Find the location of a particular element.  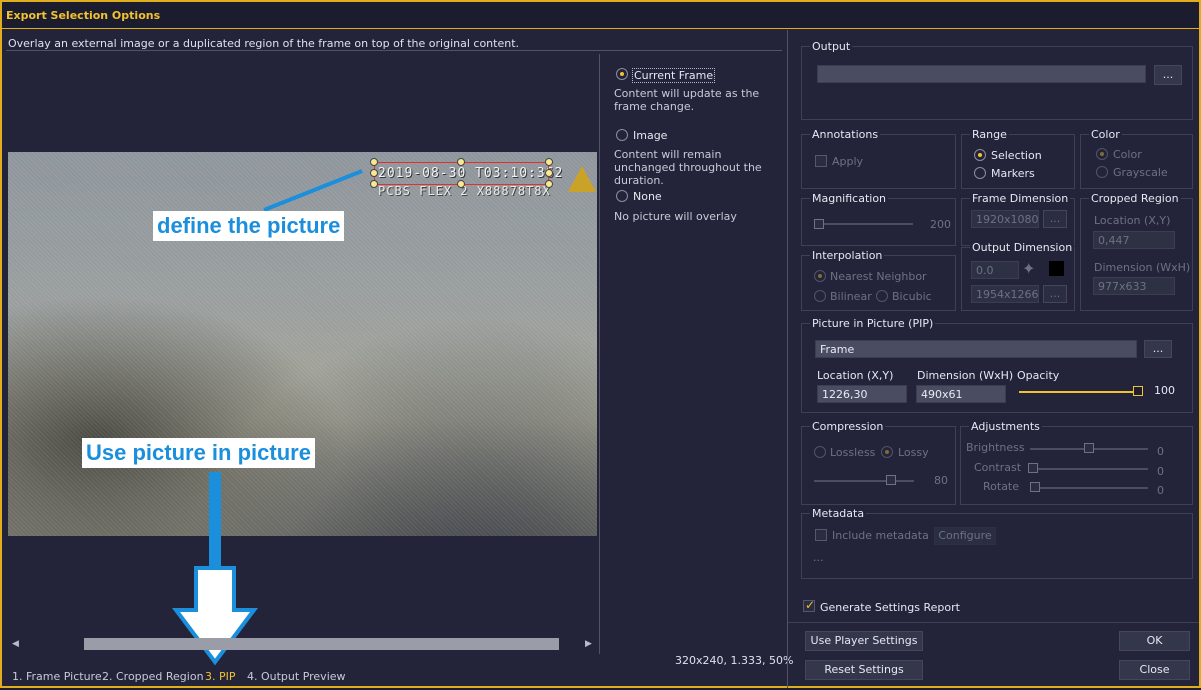

close-button: Close is located at coordinates (1154, 670).